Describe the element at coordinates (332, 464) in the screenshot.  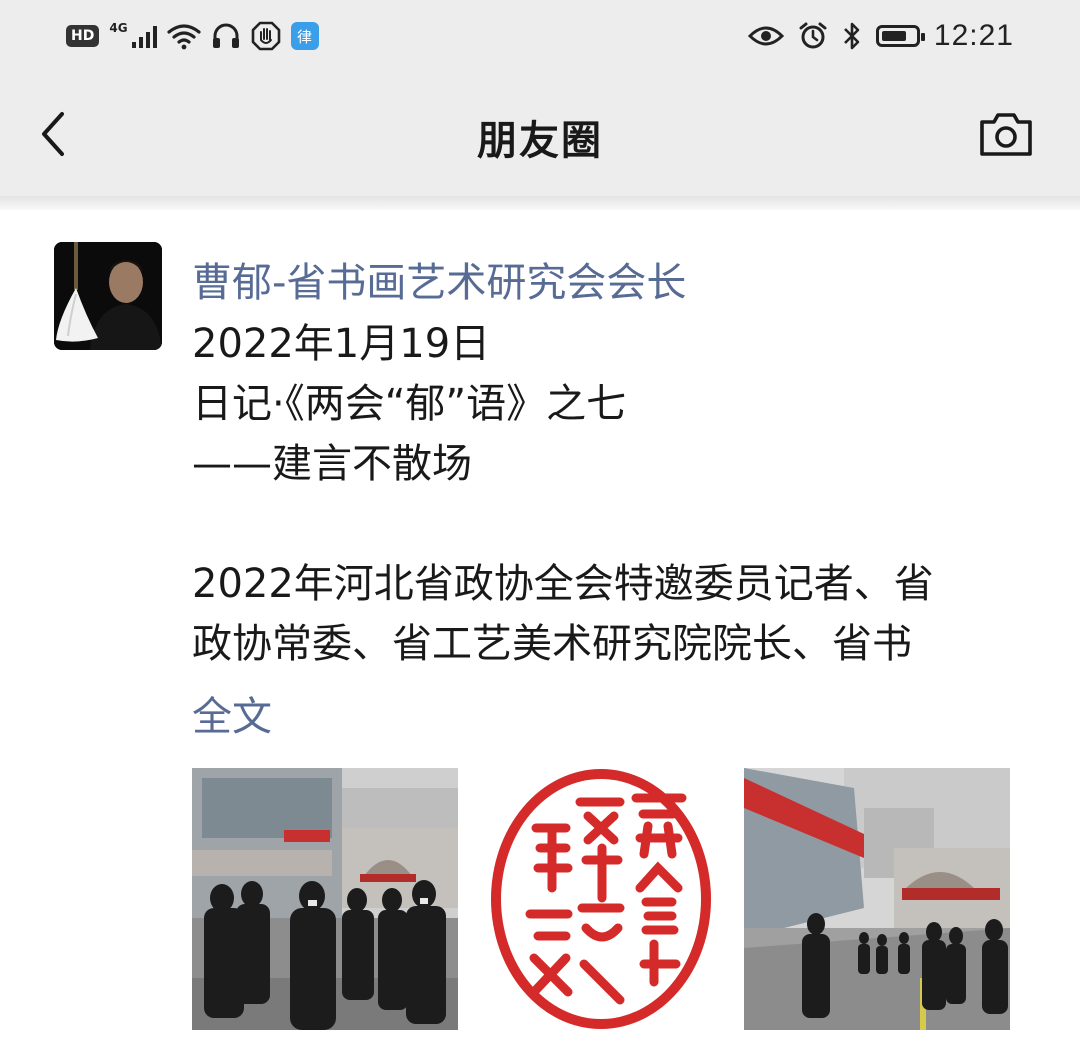
I see `post-text-line: ——建言不散场` at that location.